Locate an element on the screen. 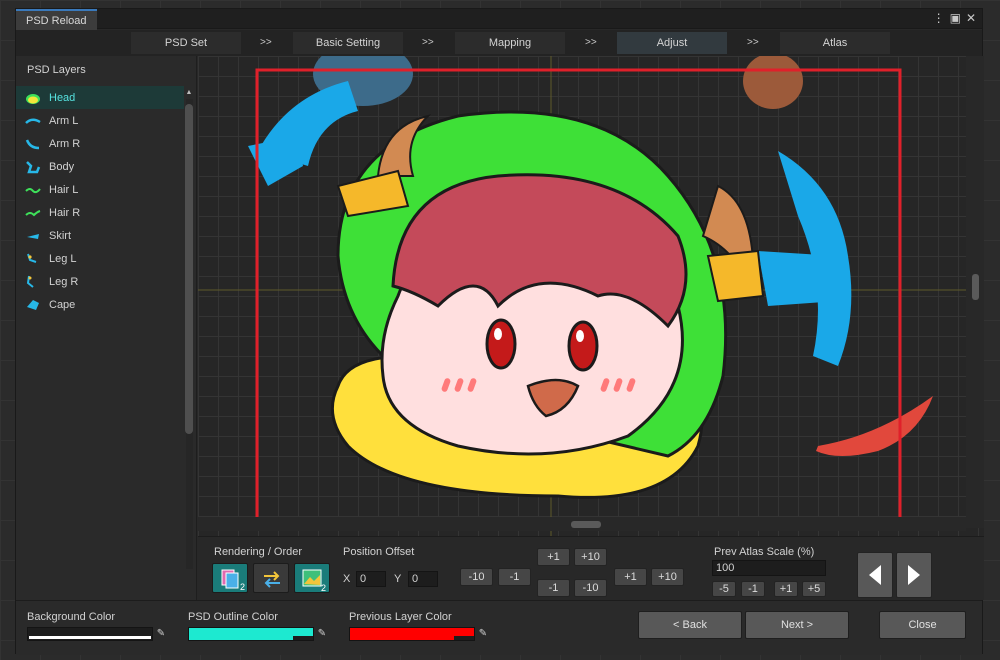 This screenshot has width=1000, height=660. x-plus-10-button: +10 is located at coordinates (667, 577).